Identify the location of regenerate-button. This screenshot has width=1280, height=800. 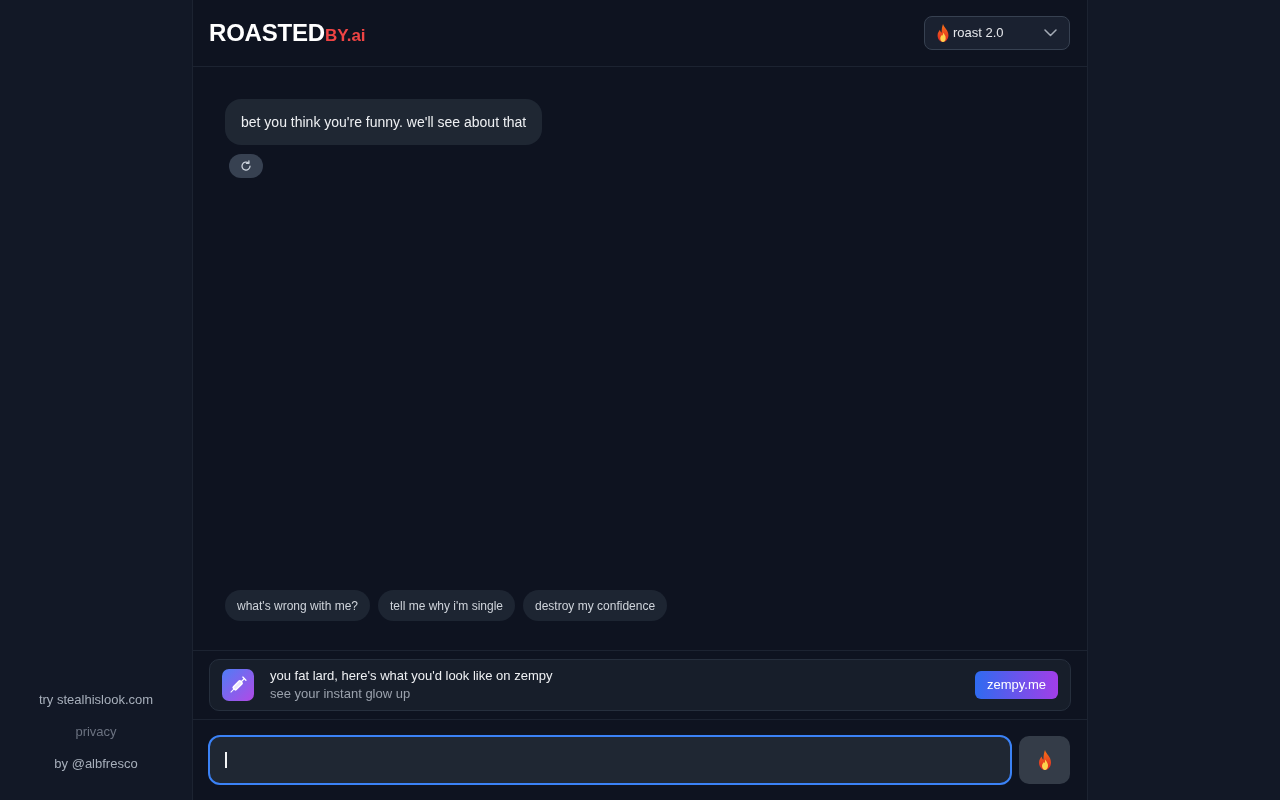
(246, 166).